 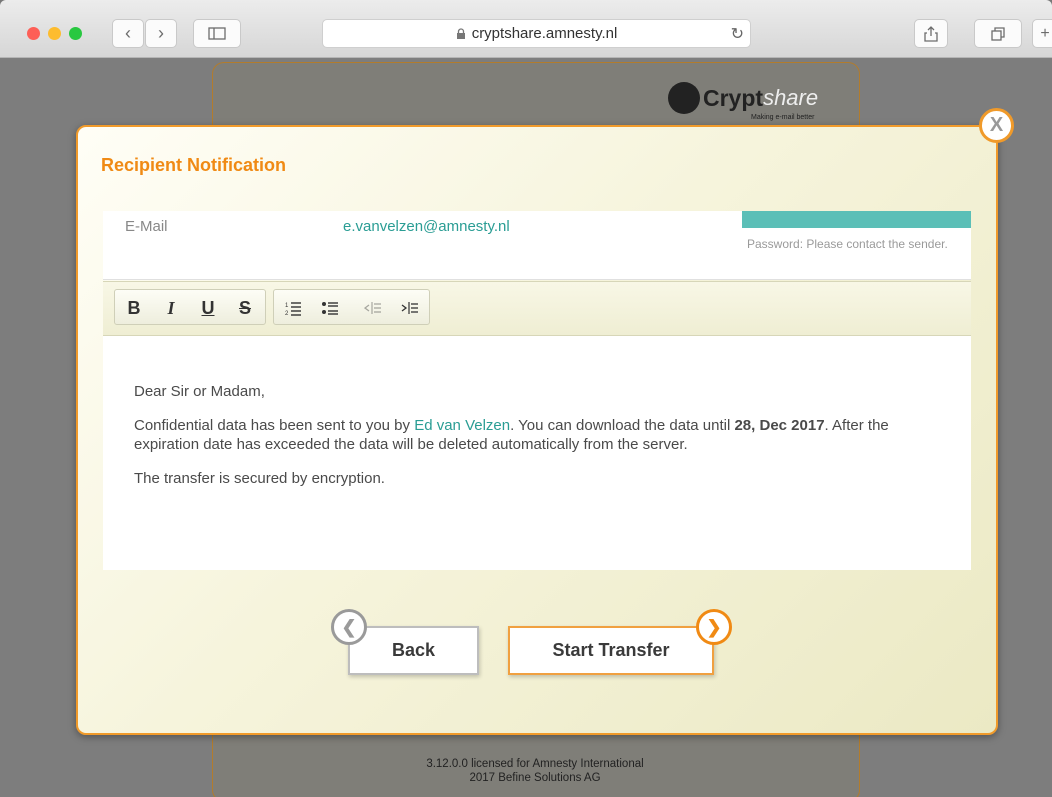 I want to click on chevron-right-circle-icon: ❯, so click(x=714, y=627).